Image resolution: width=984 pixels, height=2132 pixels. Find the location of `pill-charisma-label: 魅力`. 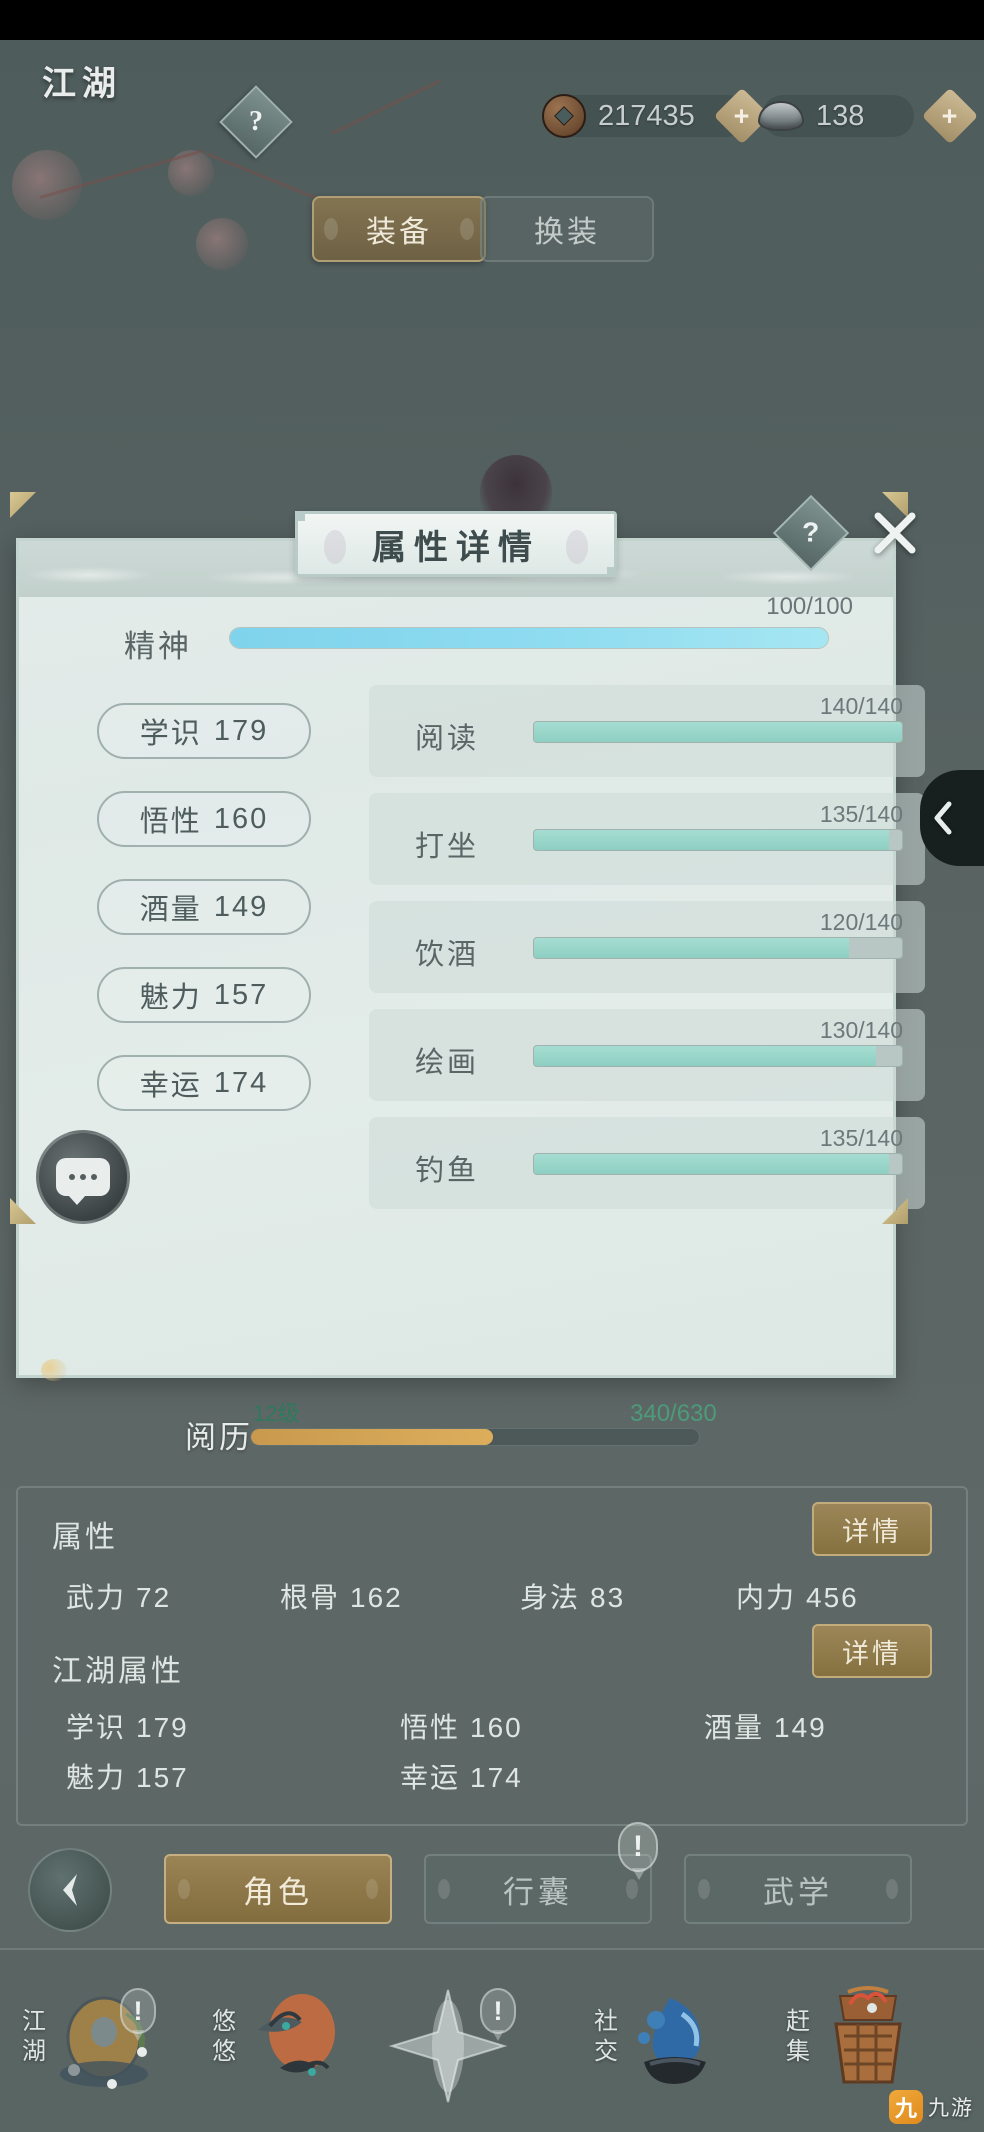

pill-charisma-label: 魅力 is located at coordinates (170, 997).